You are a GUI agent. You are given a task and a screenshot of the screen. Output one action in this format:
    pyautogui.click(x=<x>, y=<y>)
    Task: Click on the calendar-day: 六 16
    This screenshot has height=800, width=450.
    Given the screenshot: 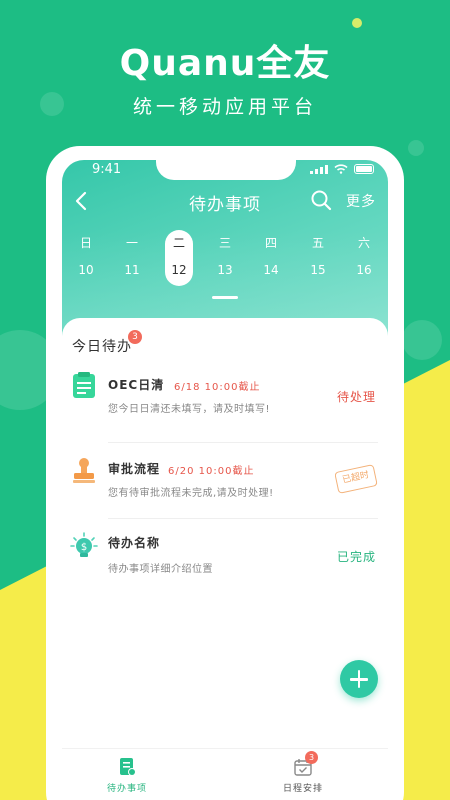 What is the action you would take?
    pyautogui.click(x=364, y=258)
    